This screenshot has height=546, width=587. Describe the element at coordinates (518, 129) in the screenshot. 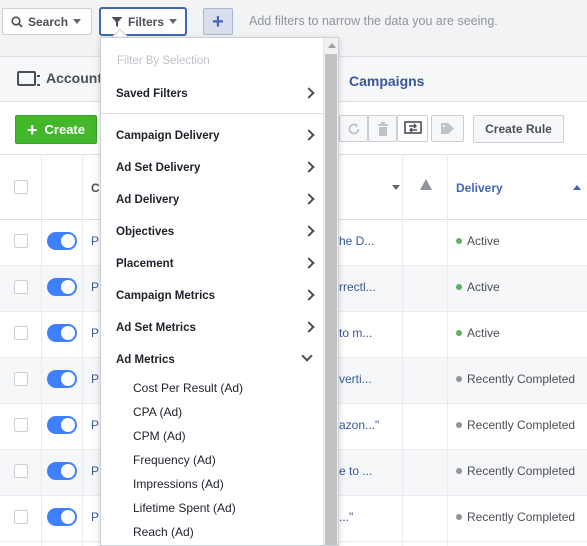

I see `create-rule-button: Create Rule` at that location.